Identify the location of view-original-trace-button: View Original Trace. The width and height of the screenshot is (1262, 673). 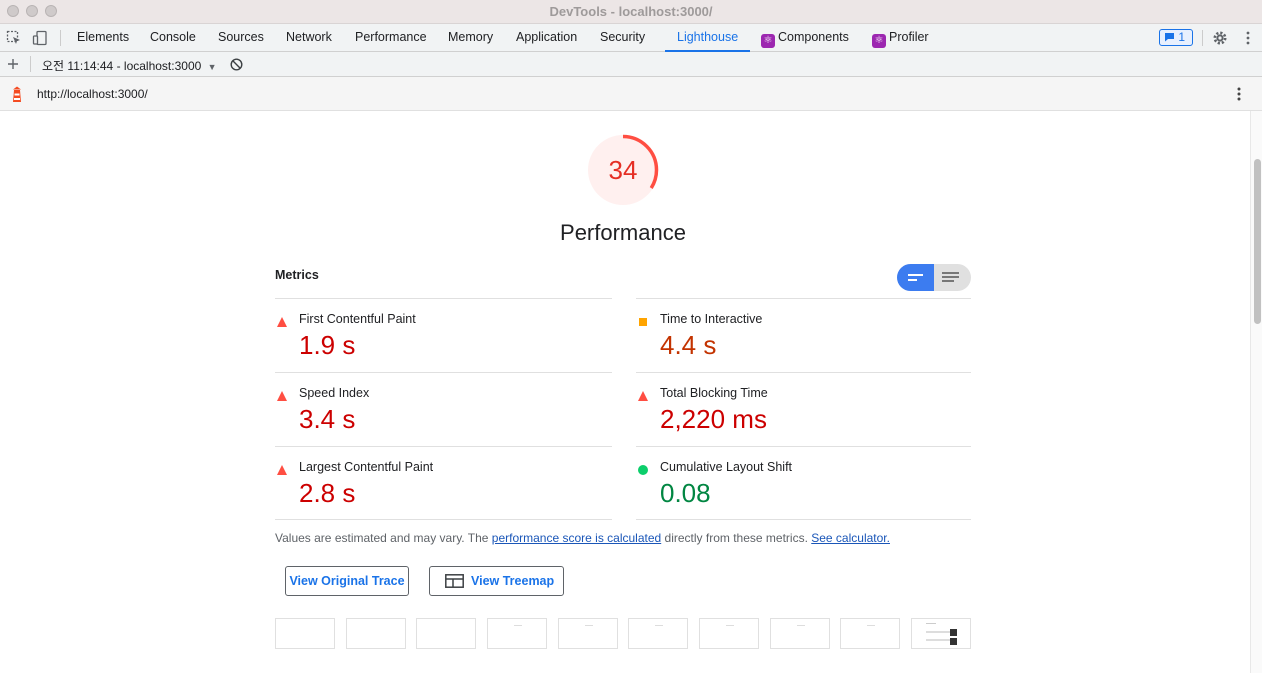
(347, 581).